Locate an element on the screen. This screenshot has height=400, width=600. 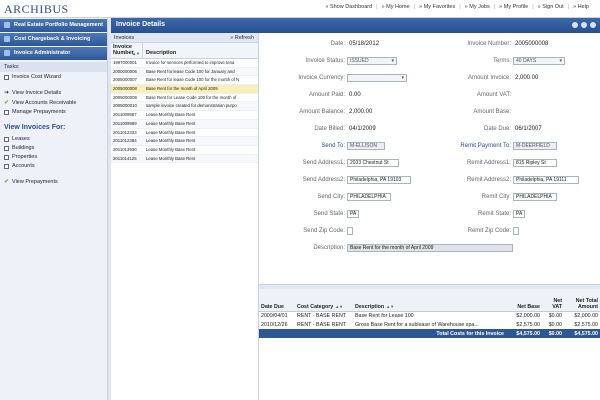
send-zip-field is located at coordinates (350, 231).